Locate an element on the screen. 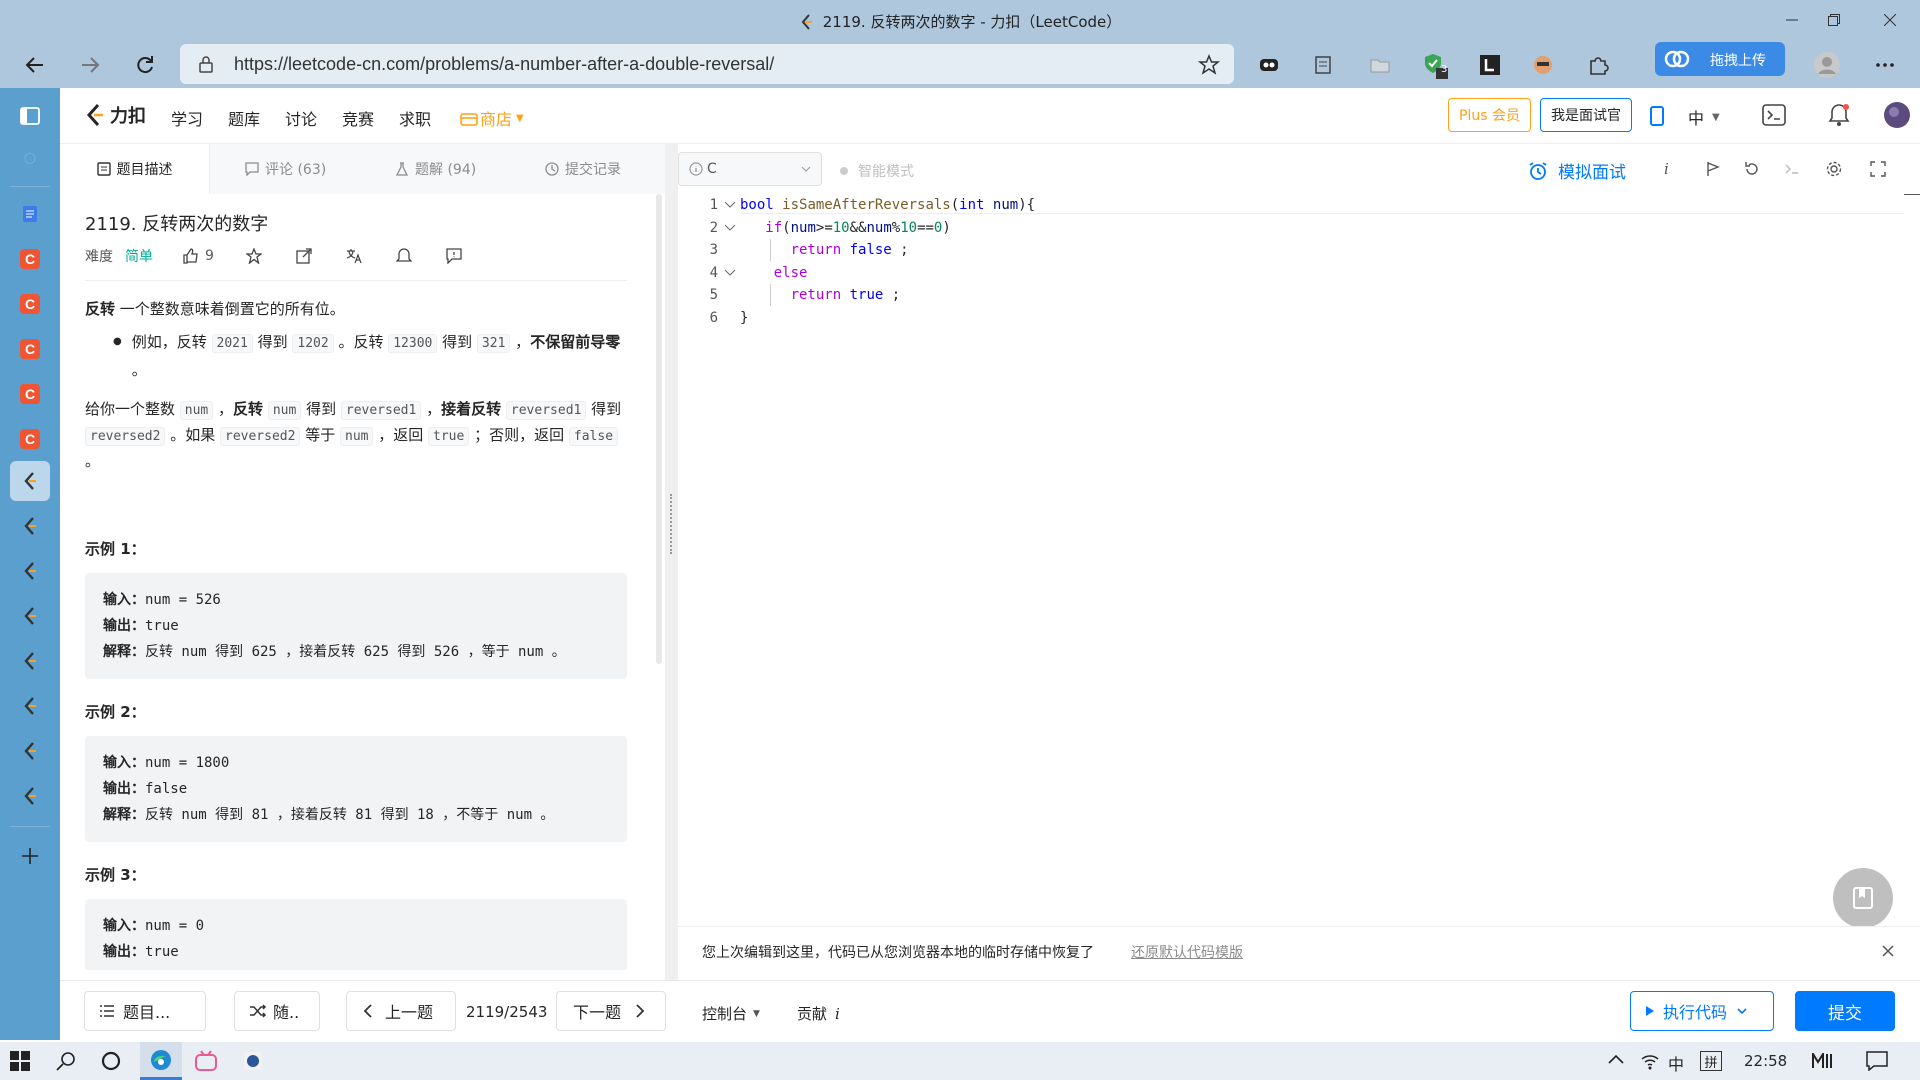 The height and width of the screenshot is (1080, 1920). extensions-puzzle-icon is located at coordinates (1598, 65).